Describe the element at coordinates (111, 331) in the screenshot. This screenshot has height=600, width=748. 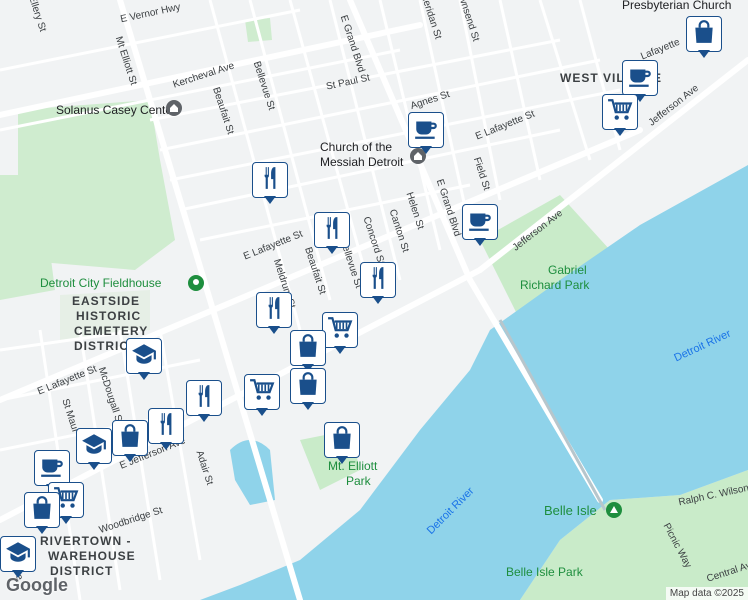
I see `place-label-eastside-3: CEMETERY` at that location.